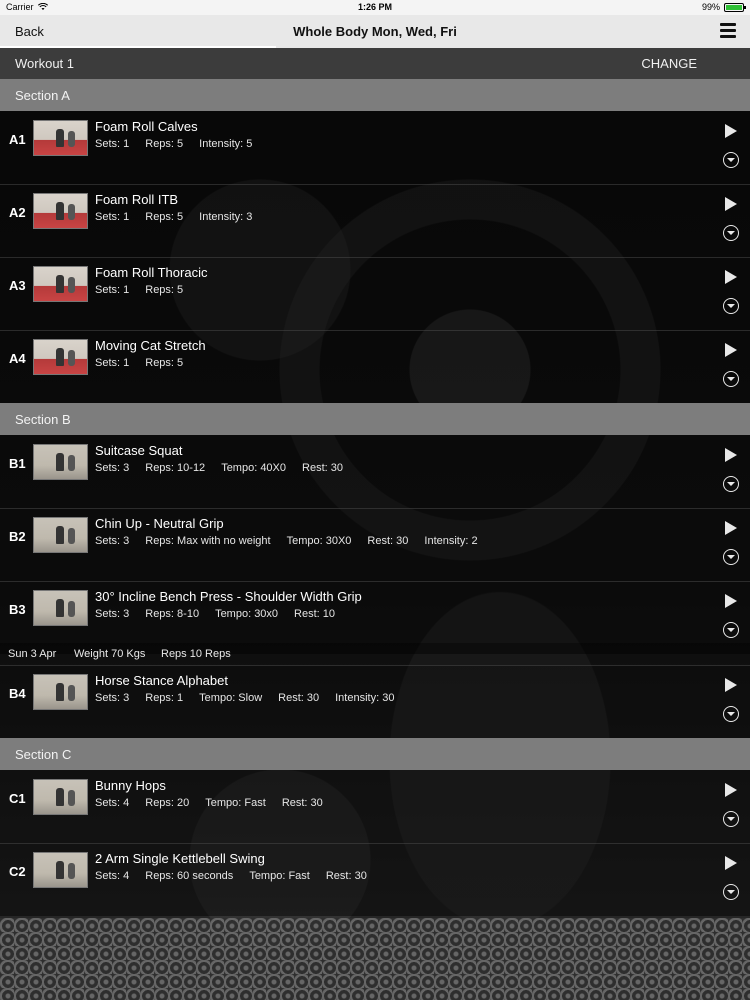  What do you see at coordinates (17, 693) in the screenshot?
I see `exercise-code: B4` at bounding box center [17, 693].